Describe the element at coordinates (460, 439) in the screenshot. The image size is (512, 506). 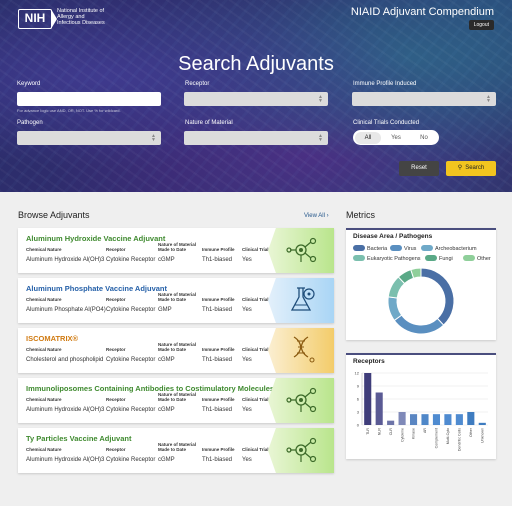
I see `x-tick-label: Dendritic Cells` at that location.